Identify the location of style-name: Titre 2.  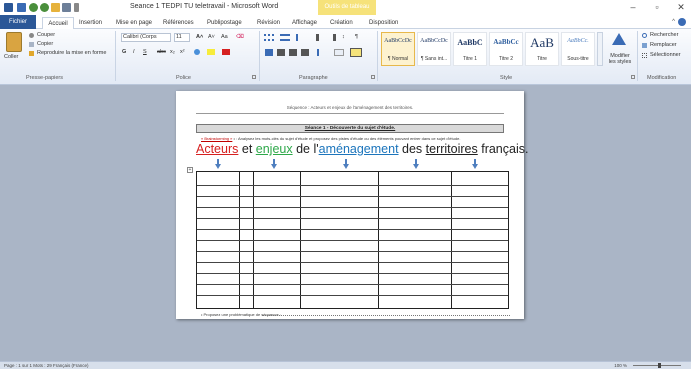
(506, 59).